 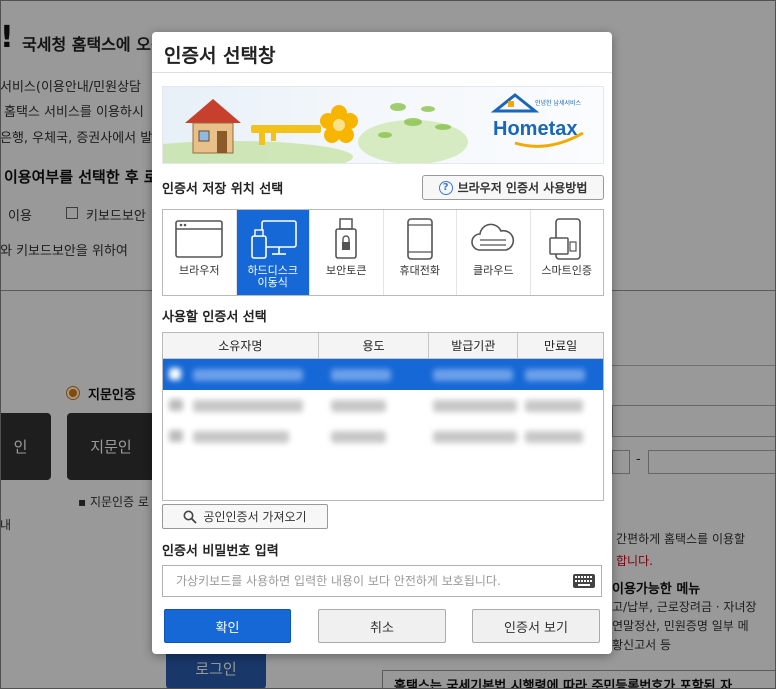 I want to click on storage-mobile: 휴대전화, so click(x=420, y=252).